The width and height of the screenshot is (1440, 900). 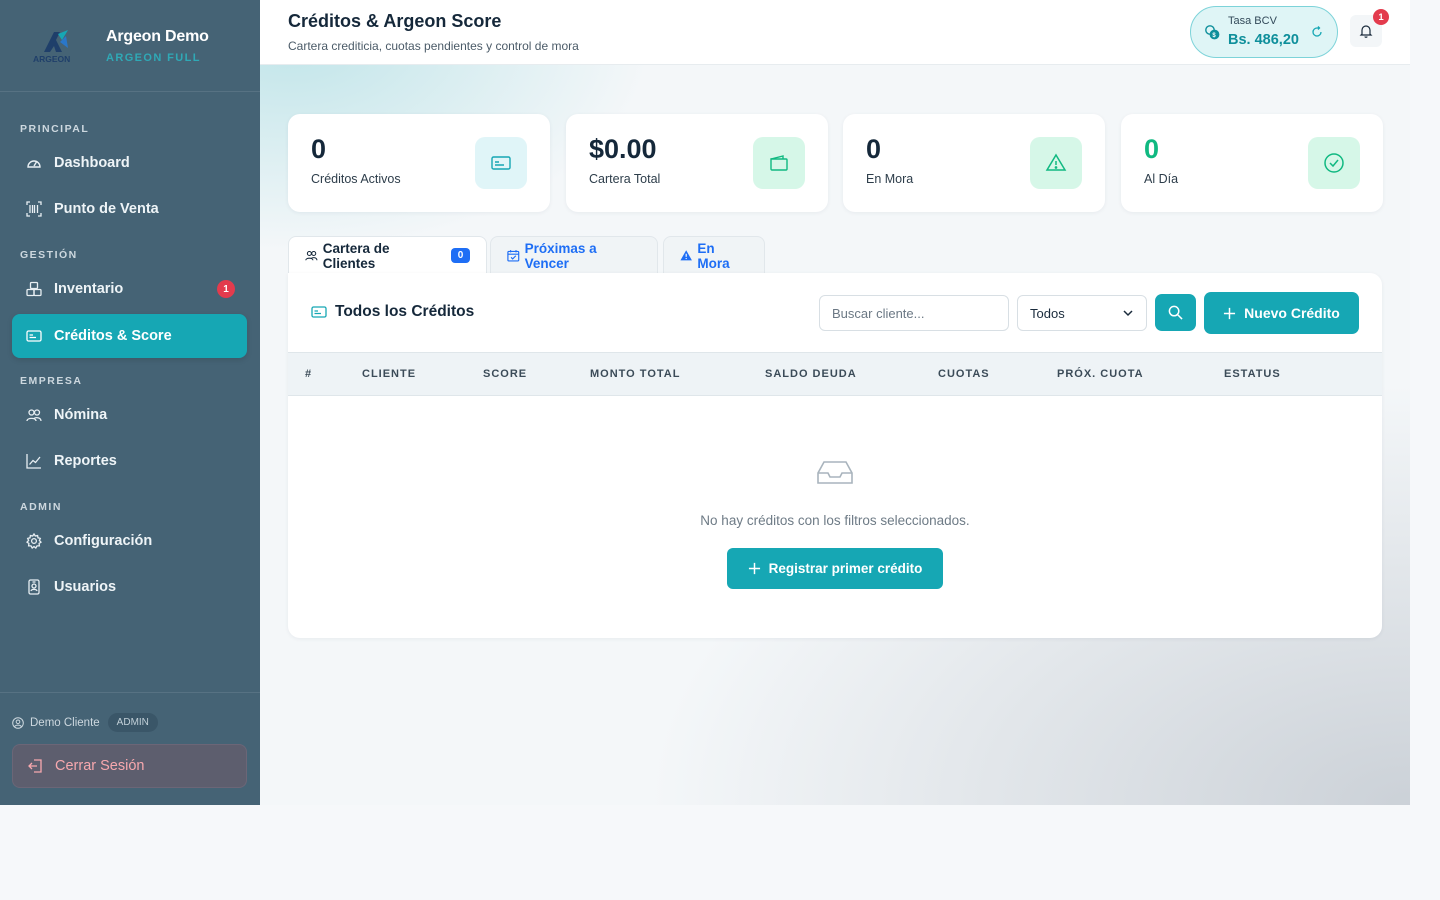 What do you see at coordinates (697, 163) in the screenshot?
I see `stat-card-cartera-total: $0.00 Cartera Total` at bounding box center [697, 163].